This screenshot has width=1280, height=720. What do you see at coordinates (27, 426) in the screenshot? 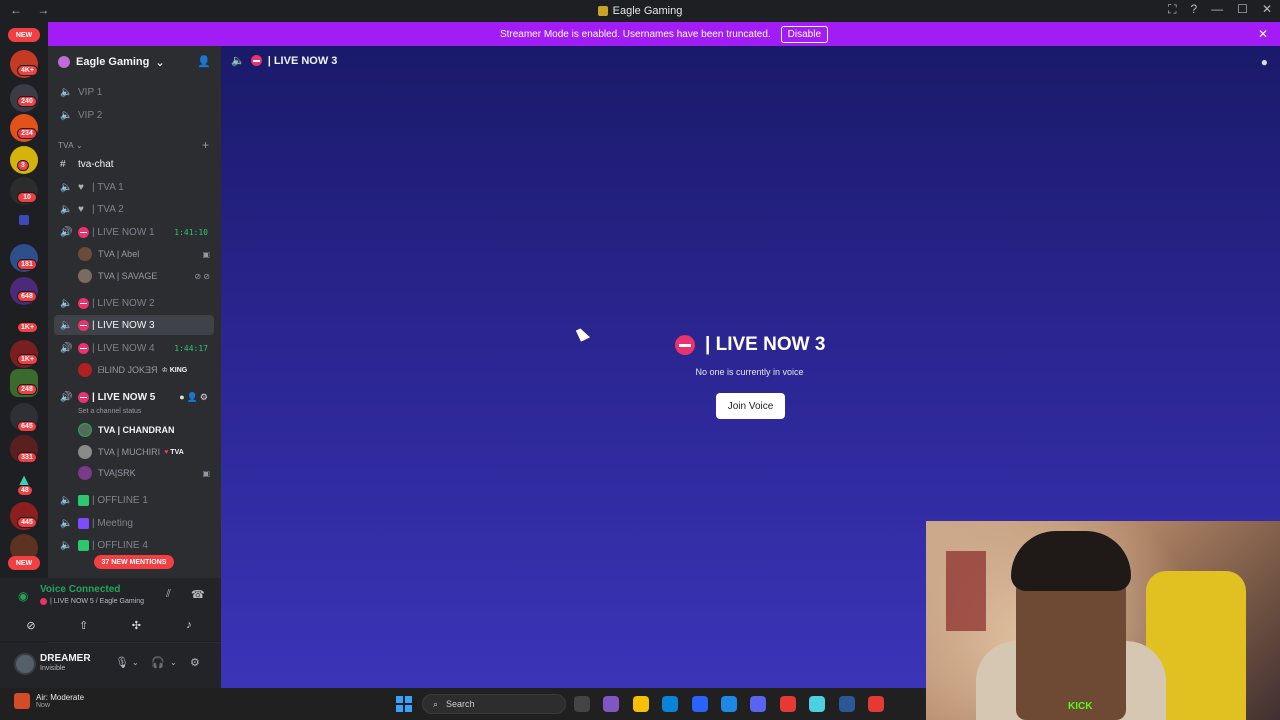
I see `server-badge: 645` at bounding box center [27, 426].